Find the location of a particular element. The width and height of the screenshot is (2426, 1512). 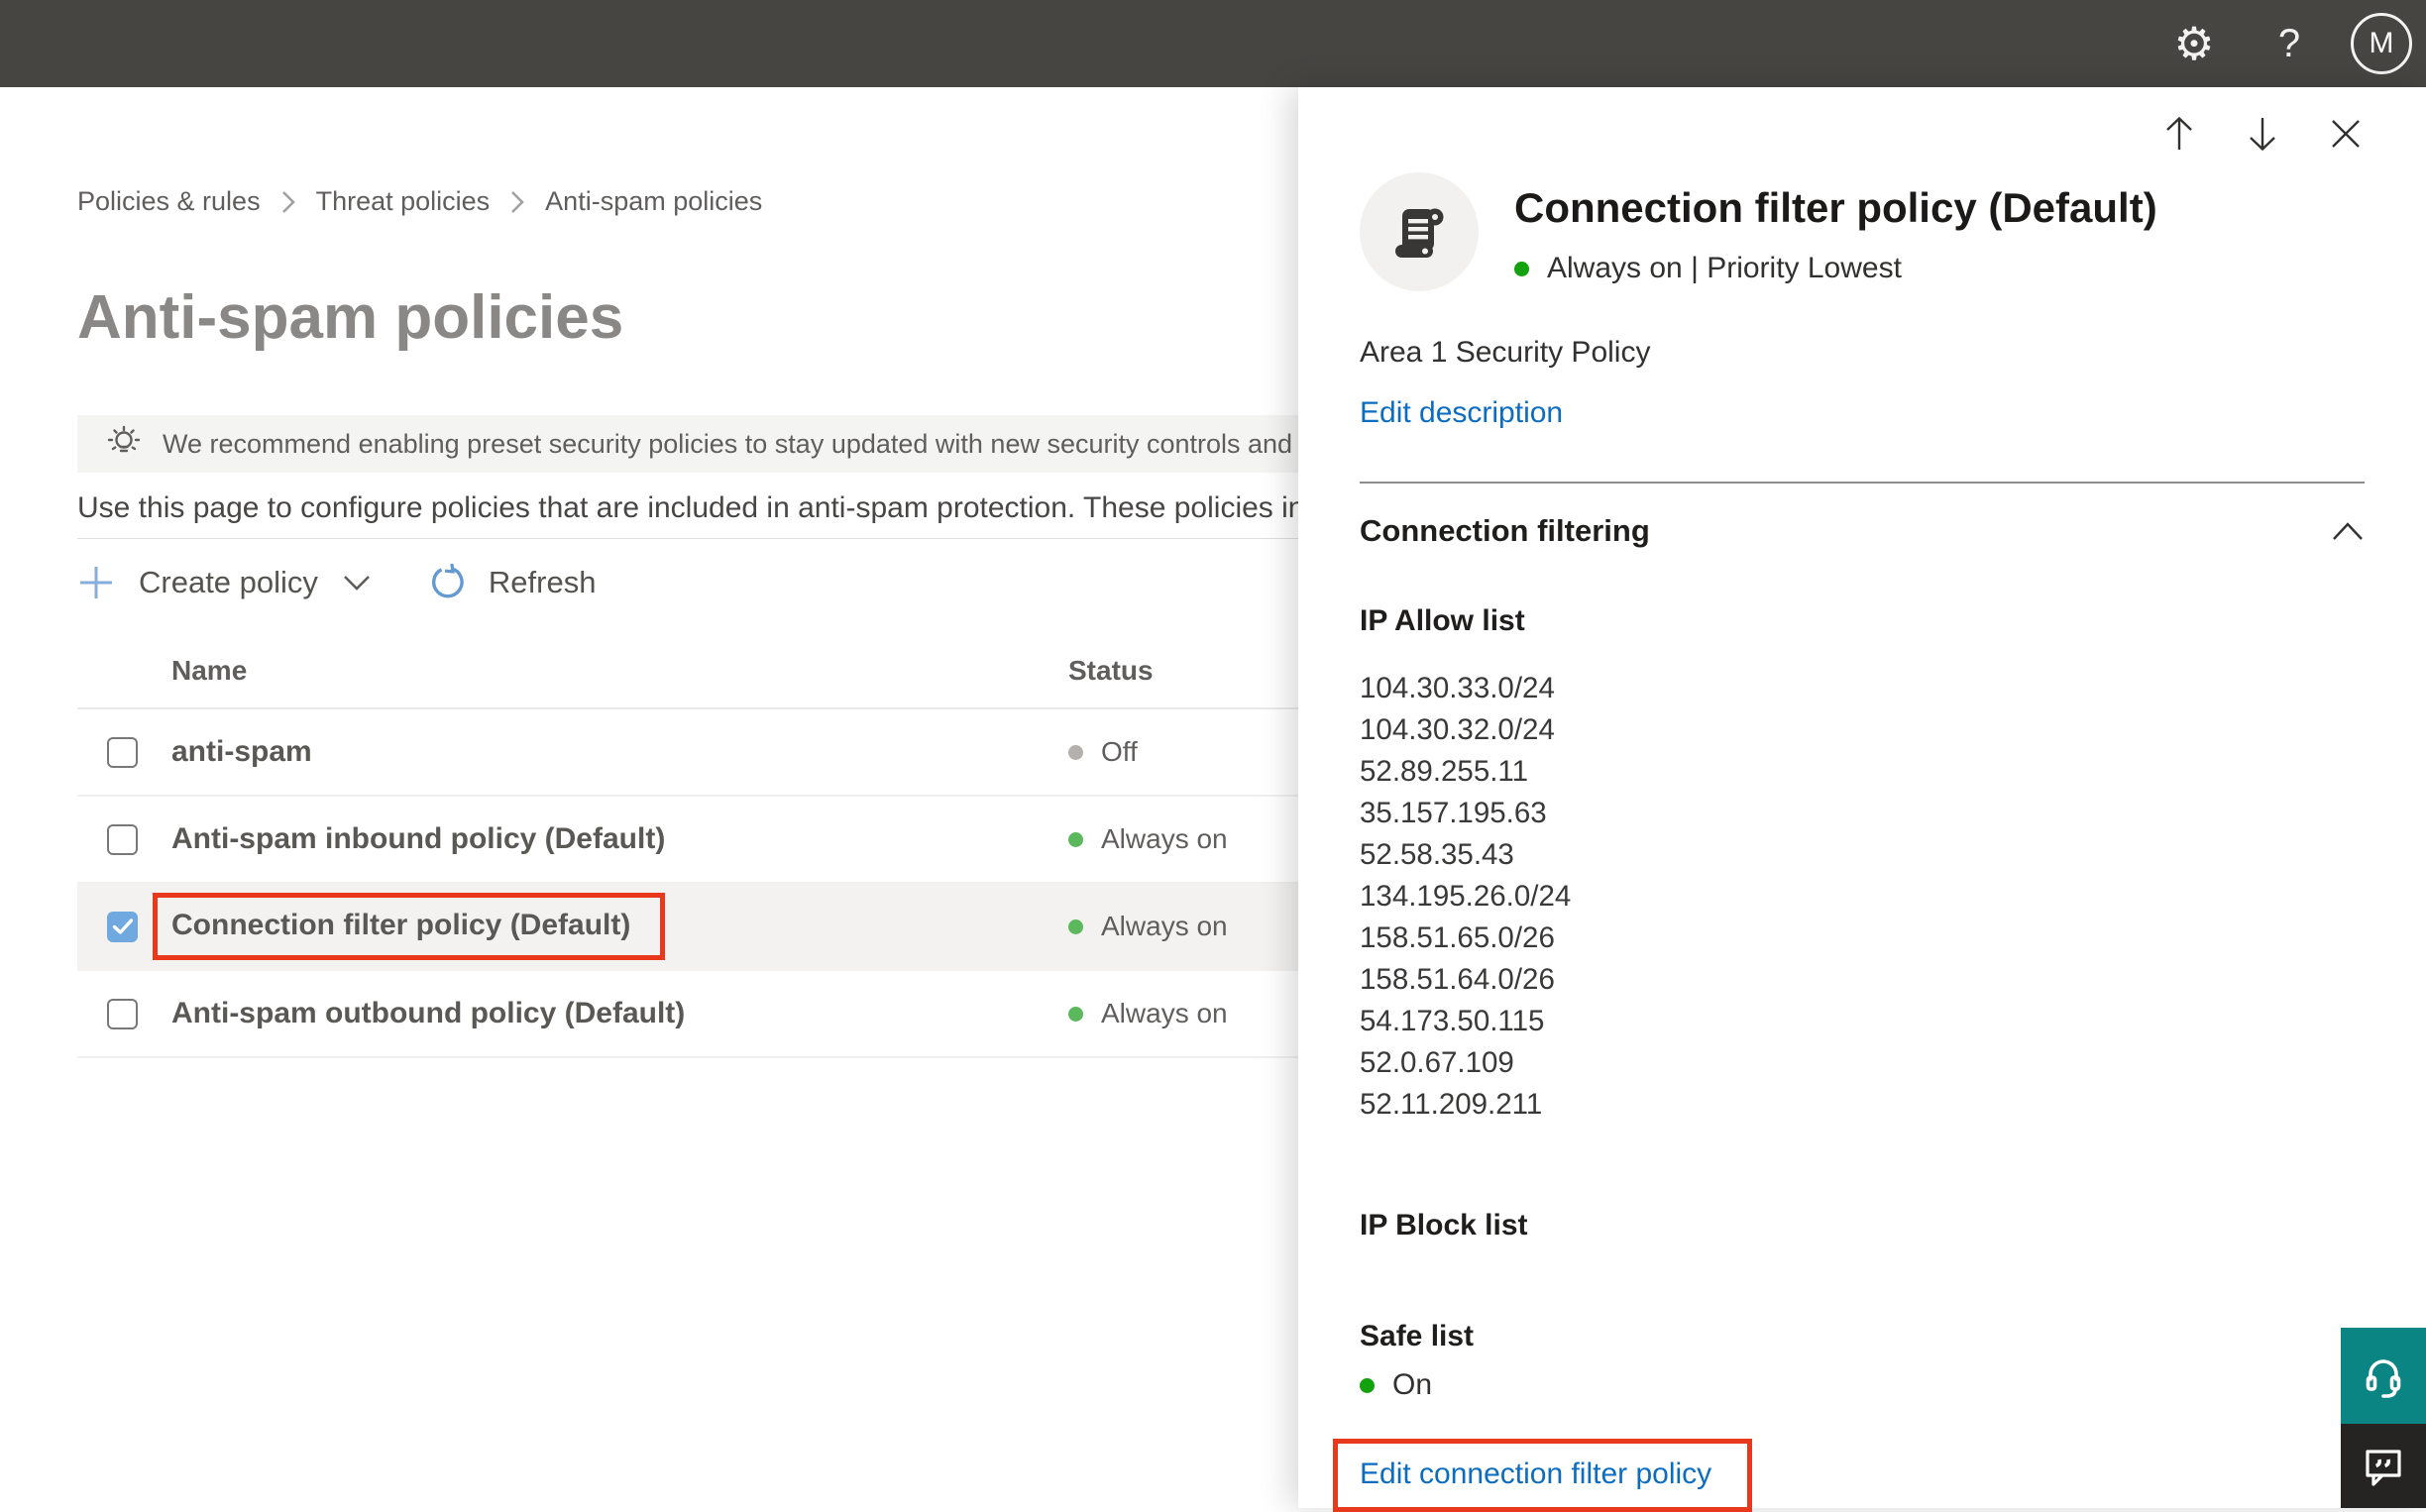

policy-scroll-icon is located at coordinates (1420, 232).